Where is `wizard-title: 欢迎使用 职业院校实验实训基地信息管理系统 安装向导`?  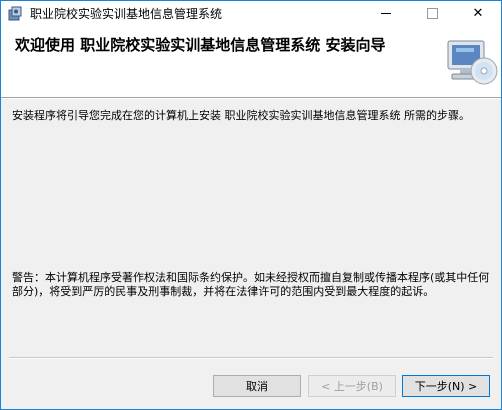 wizard-title: 欢迎使用 职业院校实验实训基地信息管理系统 安装向导 is located at coordinates (200, 45).